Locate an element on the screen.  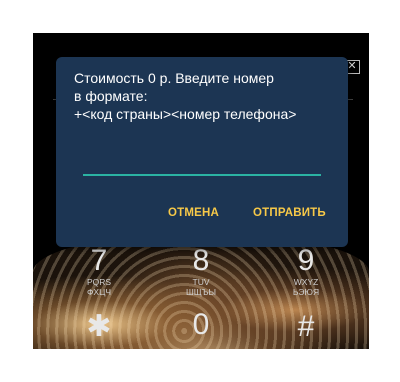
key-digit: # is located at coordinates (306, 326).